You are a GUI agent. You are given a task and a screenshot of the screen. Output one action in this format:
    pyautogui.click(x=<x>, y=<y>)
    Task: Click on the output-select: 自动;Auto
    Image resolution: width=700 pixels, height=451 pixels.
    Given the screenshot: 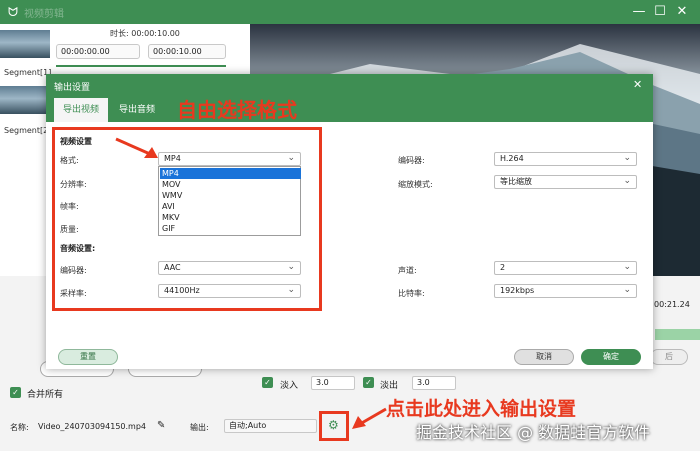 What is the action you would take?
    pyautogui.click(x=270, y=426)
    